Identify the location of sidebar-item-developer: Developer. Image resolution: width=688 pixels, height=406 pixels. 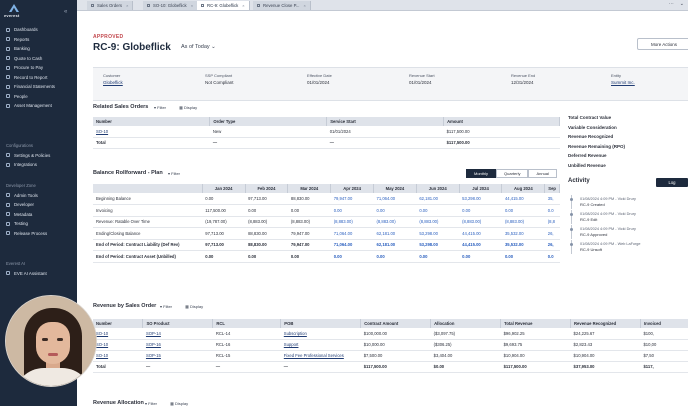
(38, 205).